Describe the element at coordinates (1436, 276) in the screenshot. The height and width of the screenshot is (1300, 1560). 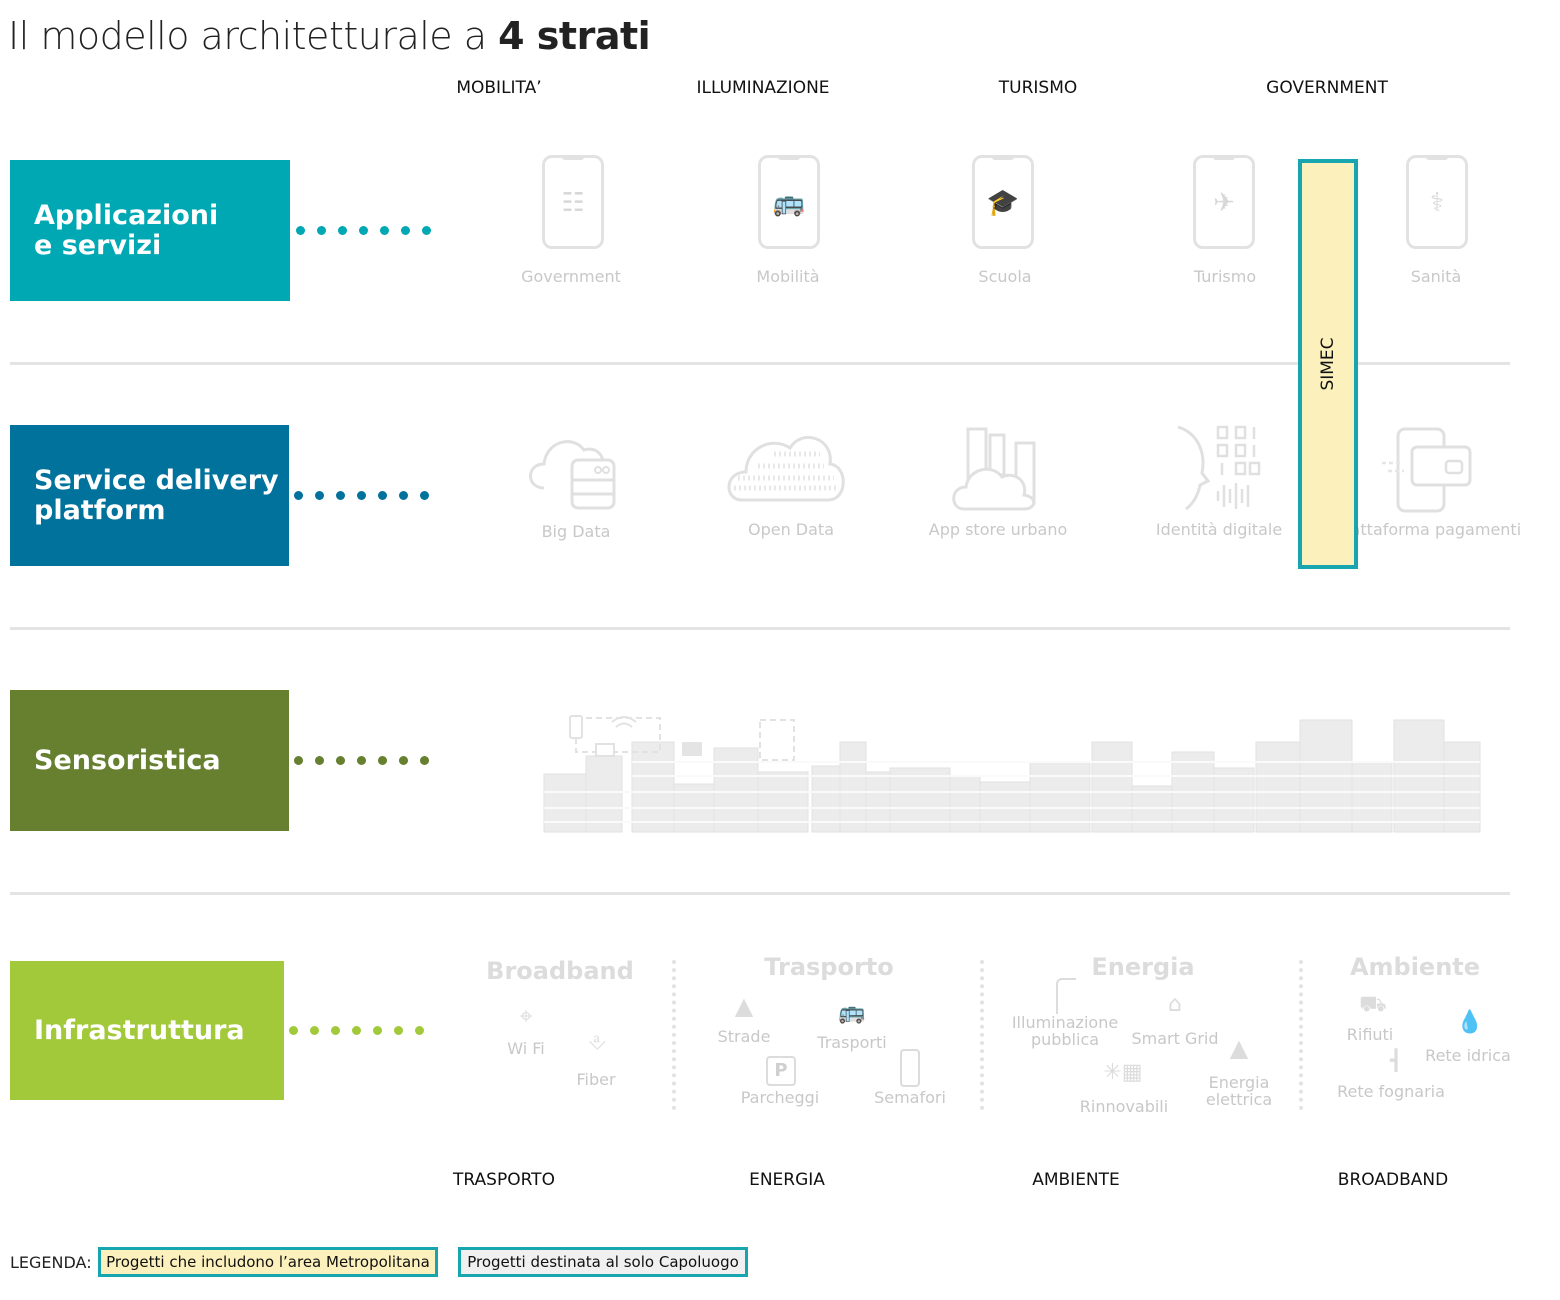
I see `app-label-sanita: Sanità` at that location.